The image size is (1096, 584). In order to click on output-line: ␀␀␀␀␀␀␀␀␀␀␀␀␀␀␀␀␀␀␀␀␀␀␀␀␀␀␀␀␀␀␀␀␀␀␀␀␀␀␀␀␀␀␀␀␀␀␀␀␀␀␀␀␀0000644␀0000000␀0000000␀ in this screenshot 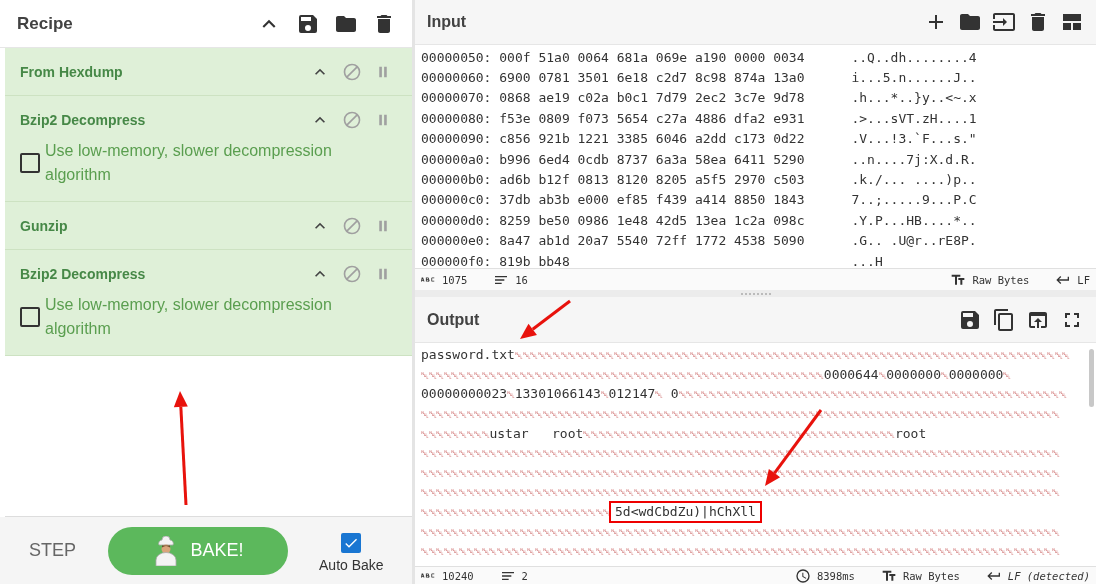, I will do `click(716, 374)`.